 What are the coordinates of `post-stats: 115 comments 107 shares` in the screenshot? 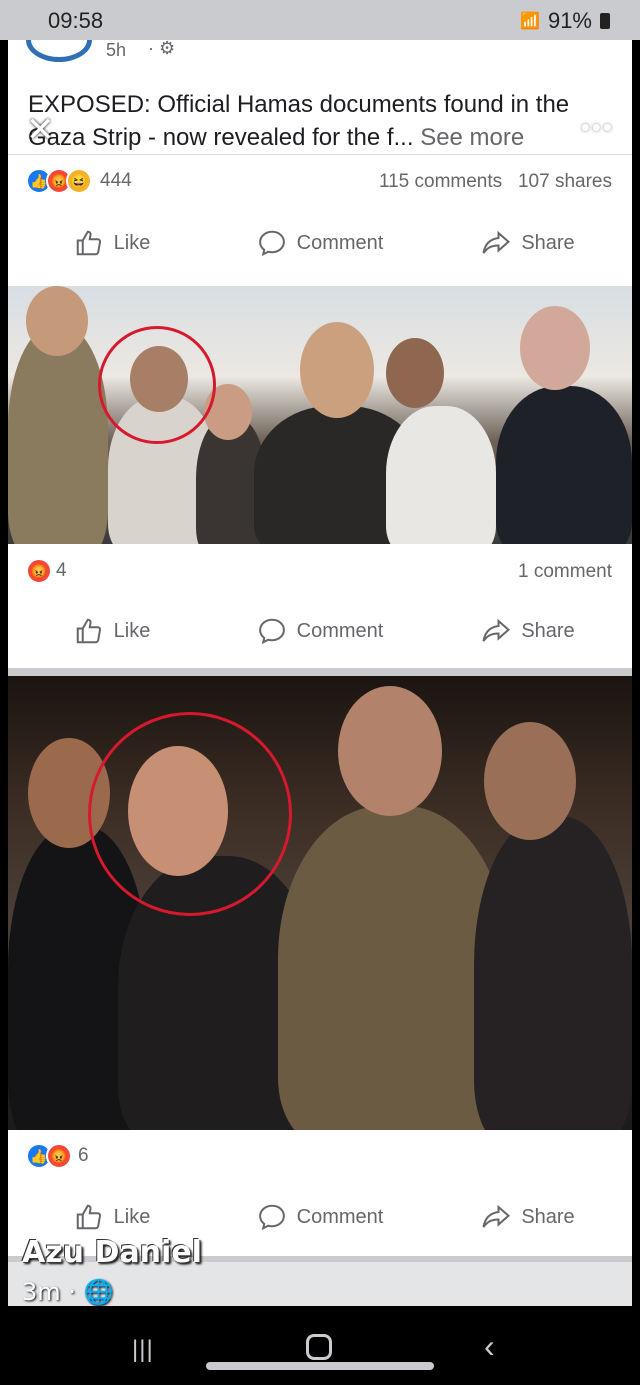 It's located at (495, 182).